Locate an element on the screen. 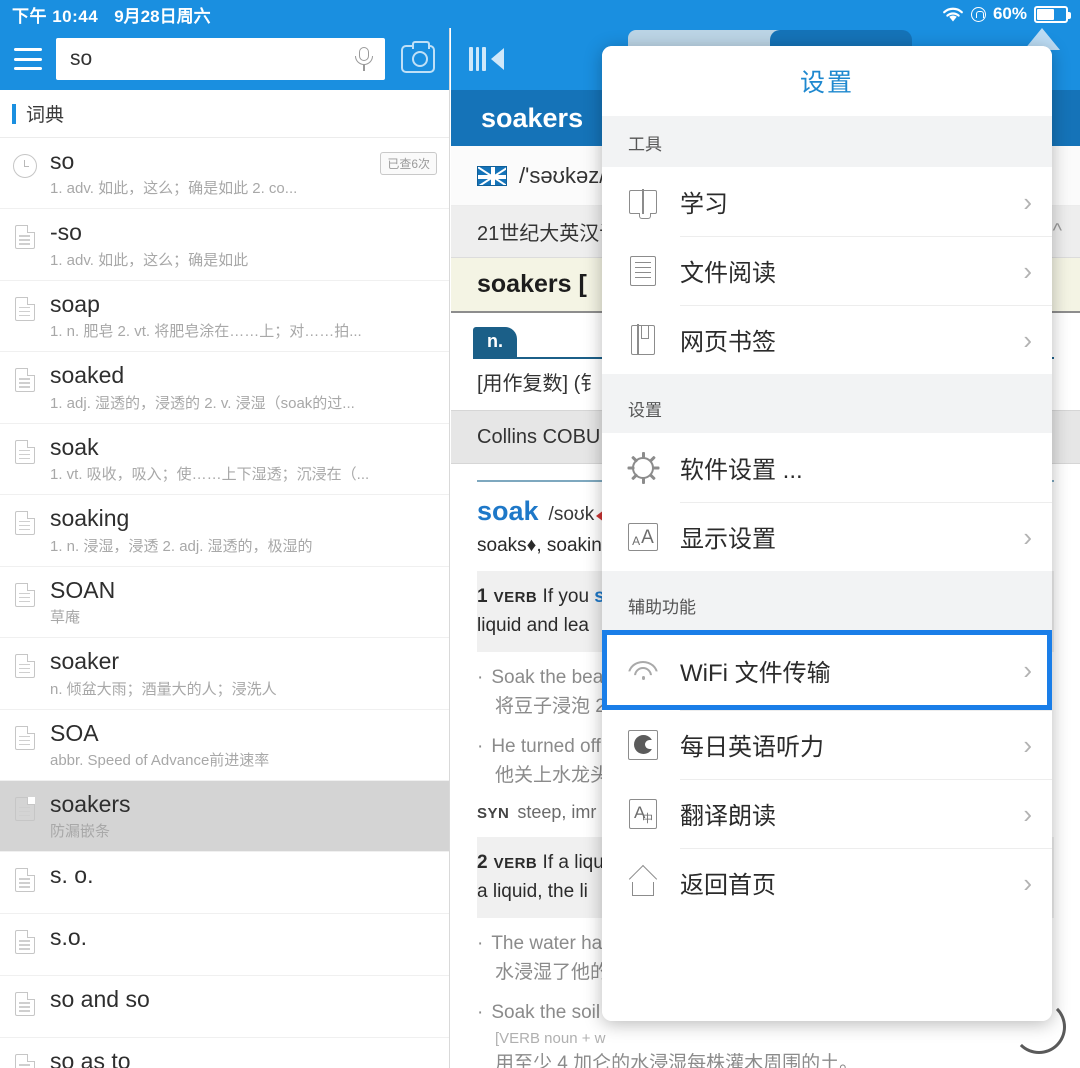  chevron-up-icon: ^ is located at coordinates (1057, 231).